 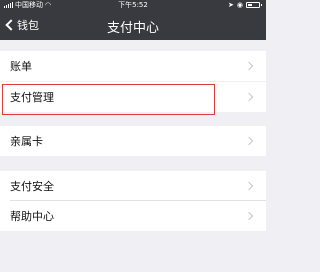 What do you see at coordinates (21, 66) in the screenshot?
I see `list-item-label: 账单` at bounding box center [21, 66].